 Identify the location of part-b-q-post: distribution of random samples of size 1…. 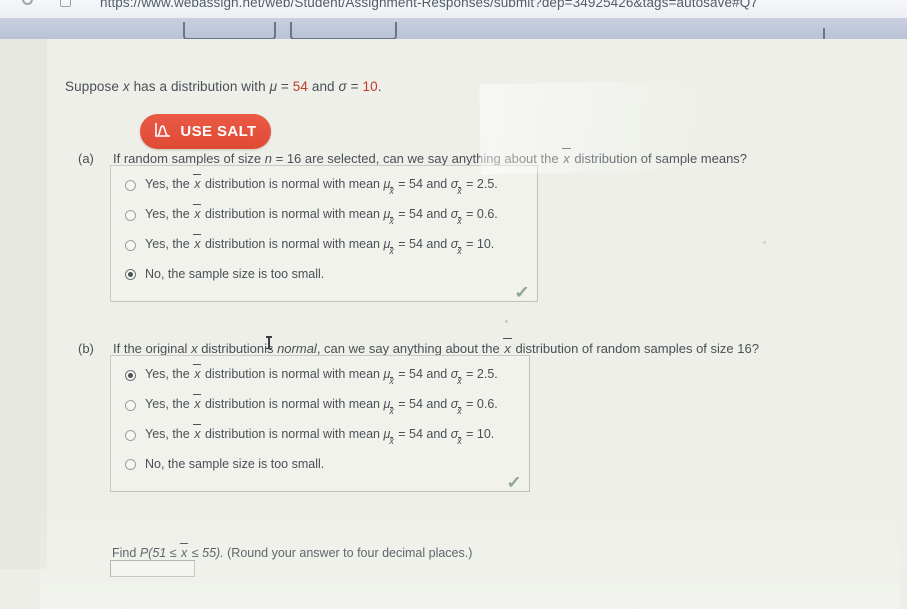
(637, 348).